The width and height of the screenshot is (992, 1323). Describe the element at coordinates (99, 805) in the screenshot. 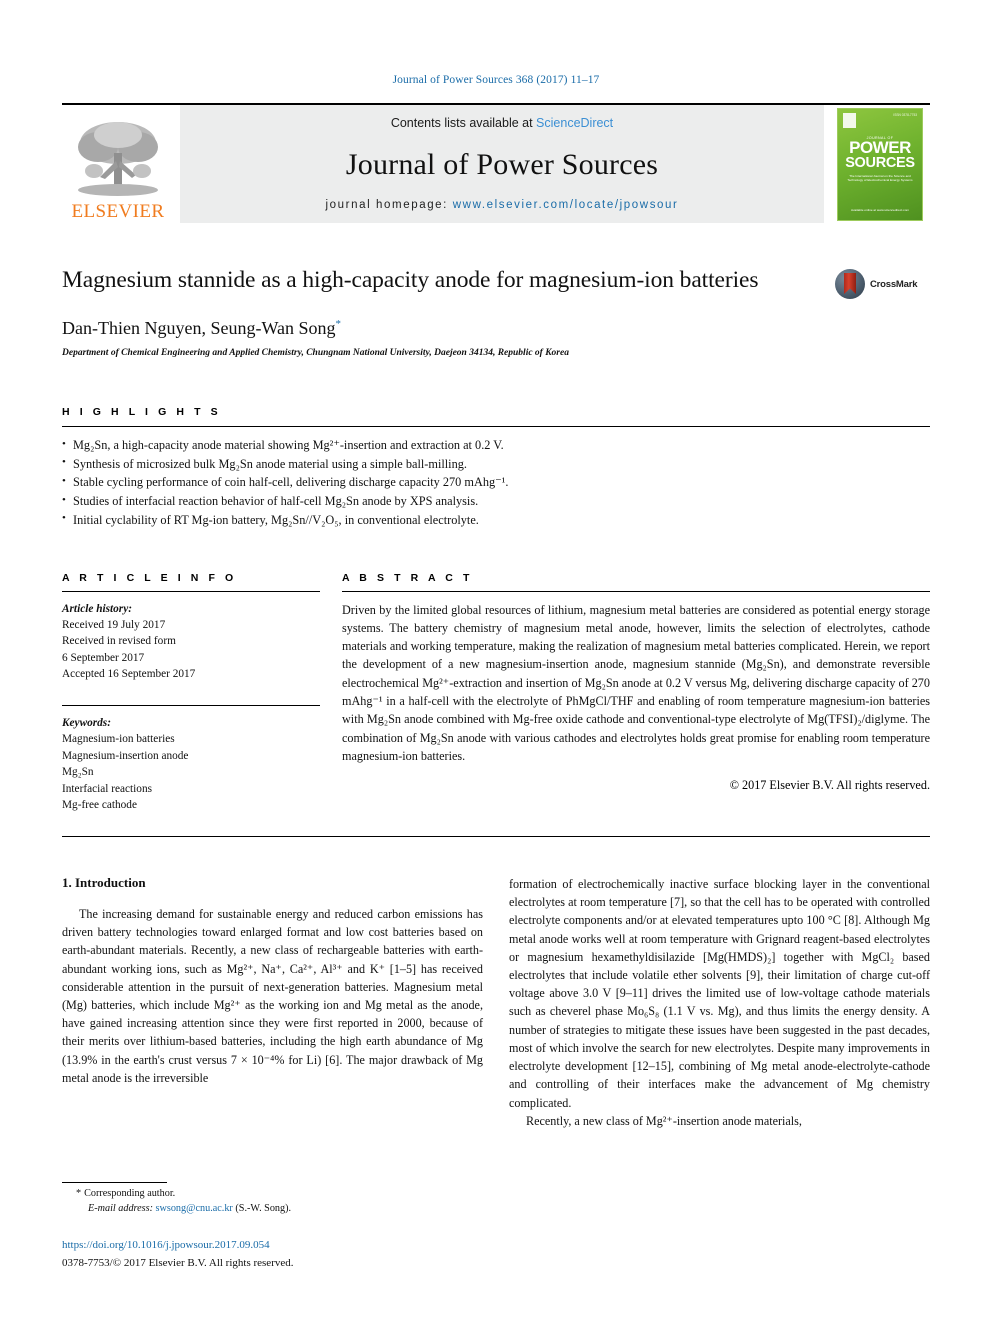

I see `keyword-item: Mg-free cathode` at that location.